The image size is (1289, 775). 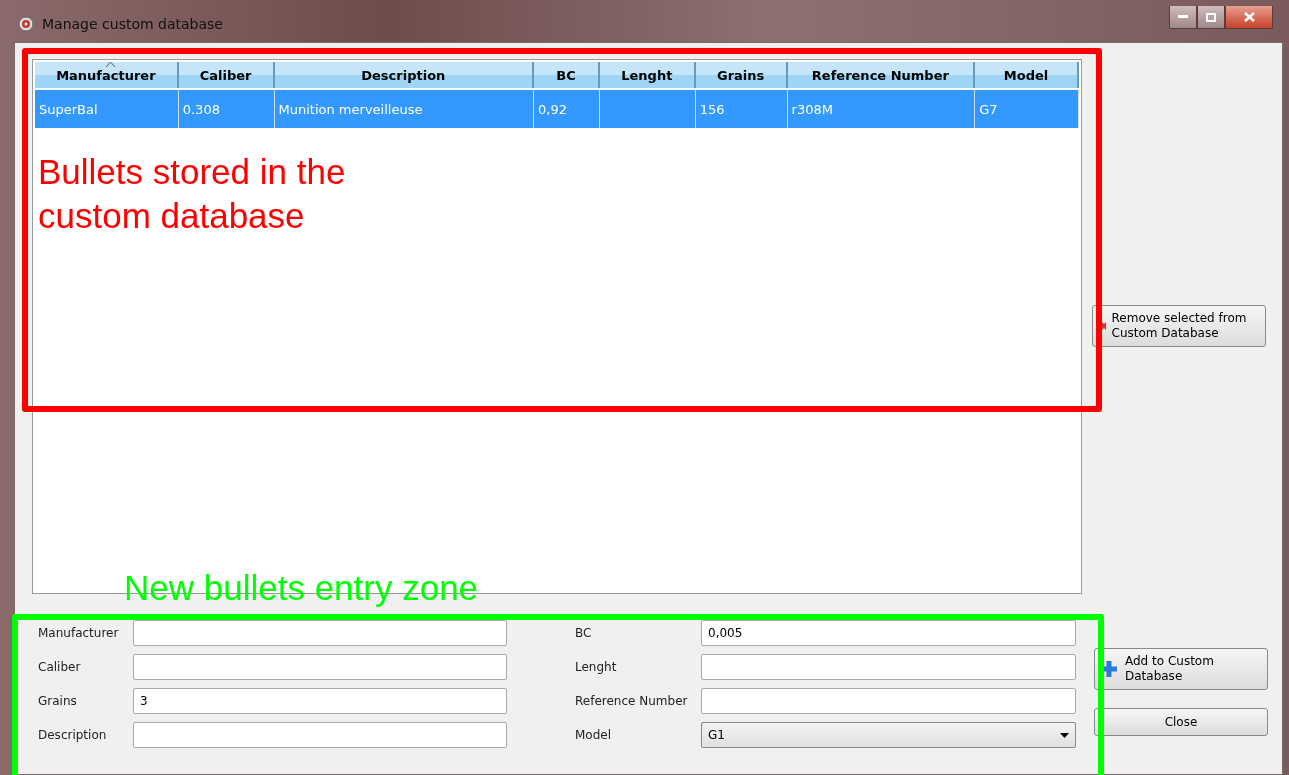 What do you see at coordinates (58, 701) in the screenshot?
I see `field-label: Grains` at bounding box center [58, 701].